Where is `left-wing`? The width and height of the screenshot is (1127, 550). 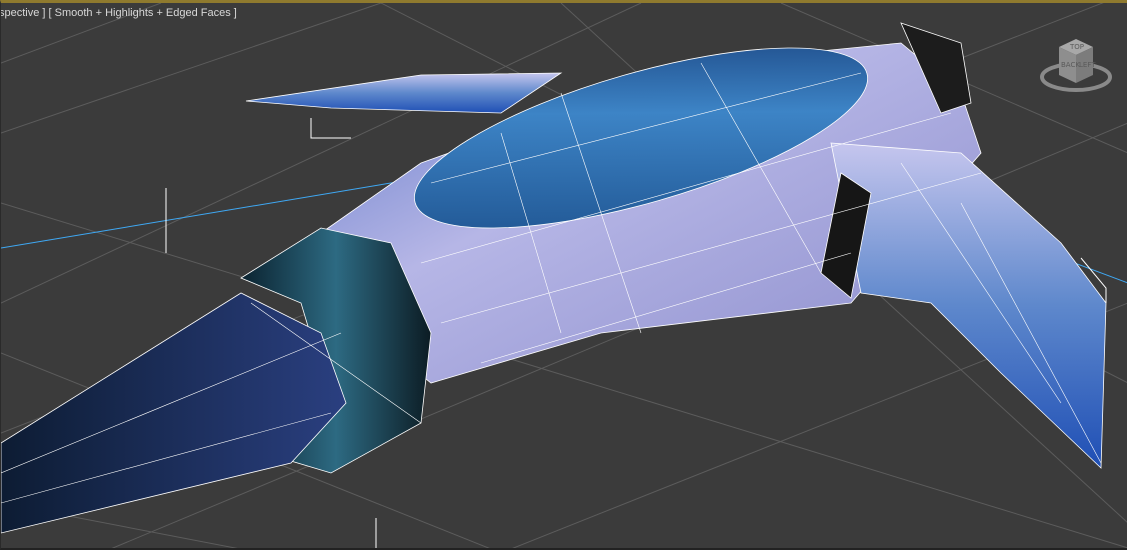
left-wing is located at coordinates (404, 93).